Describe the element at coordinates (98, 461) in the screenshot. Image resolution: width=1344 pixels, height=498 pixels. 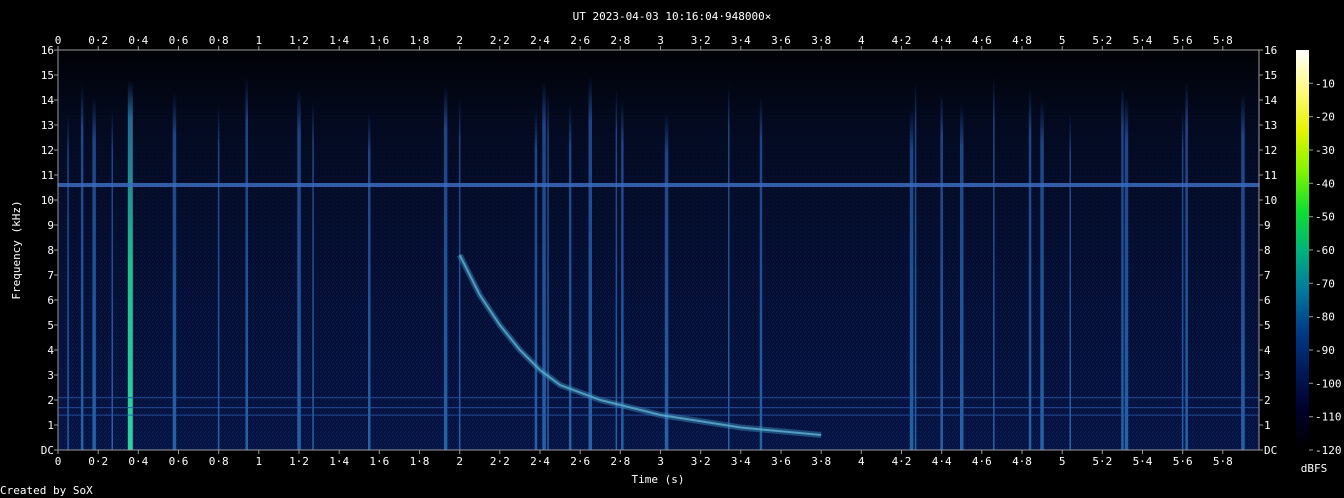
I see `x-tick-label: 0·2` at that location.